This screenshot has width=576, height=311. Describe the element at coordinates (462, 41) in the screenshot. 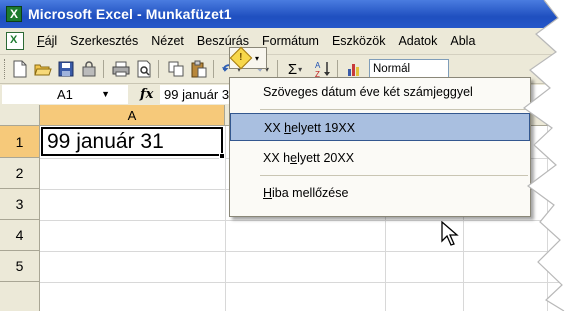

I see `menu-window: Abla` at that location.